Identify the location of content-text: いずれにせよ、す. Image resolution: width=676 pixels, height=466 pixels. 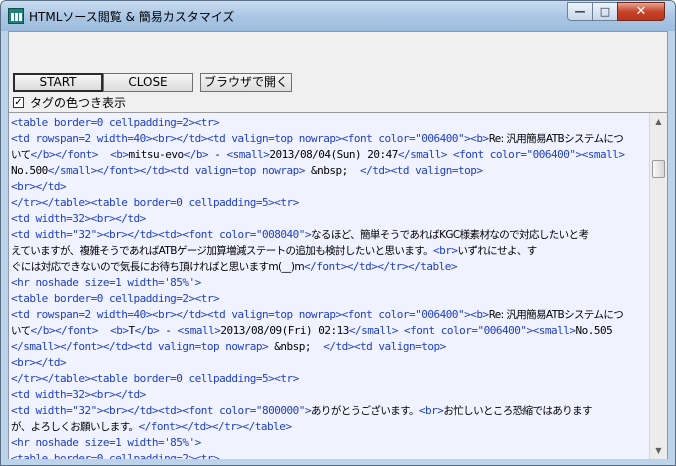
(497, 251).